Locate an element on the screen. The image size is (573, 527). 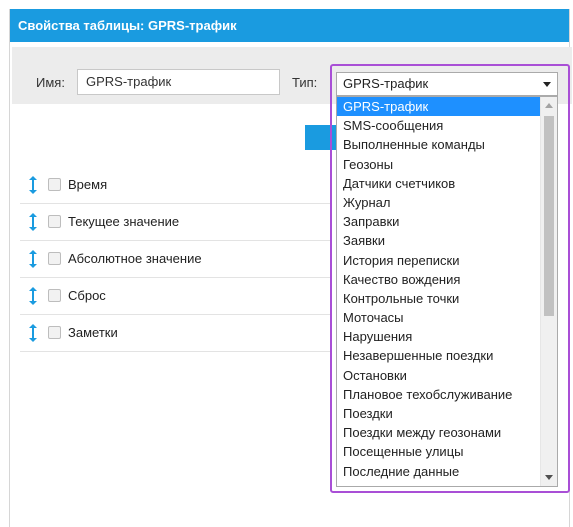
column-row: Сброс is located at coordinates (175, 296).